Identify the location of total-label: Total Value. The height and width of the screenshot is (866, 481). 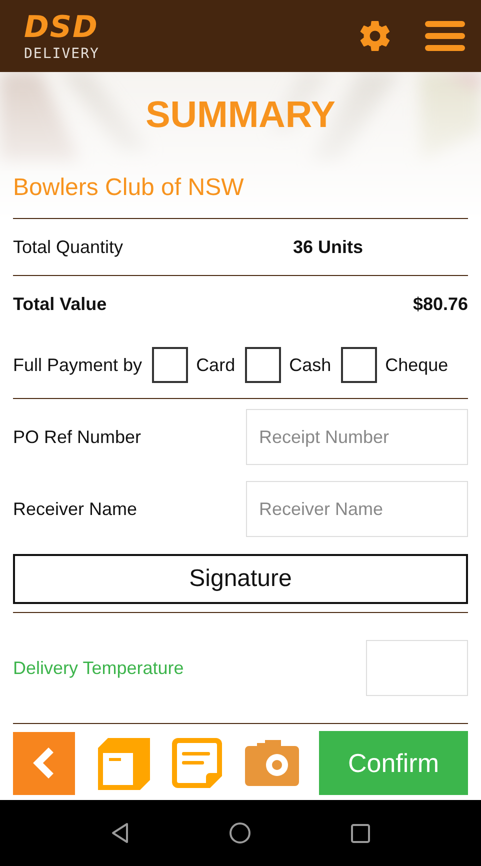
(60, 304).